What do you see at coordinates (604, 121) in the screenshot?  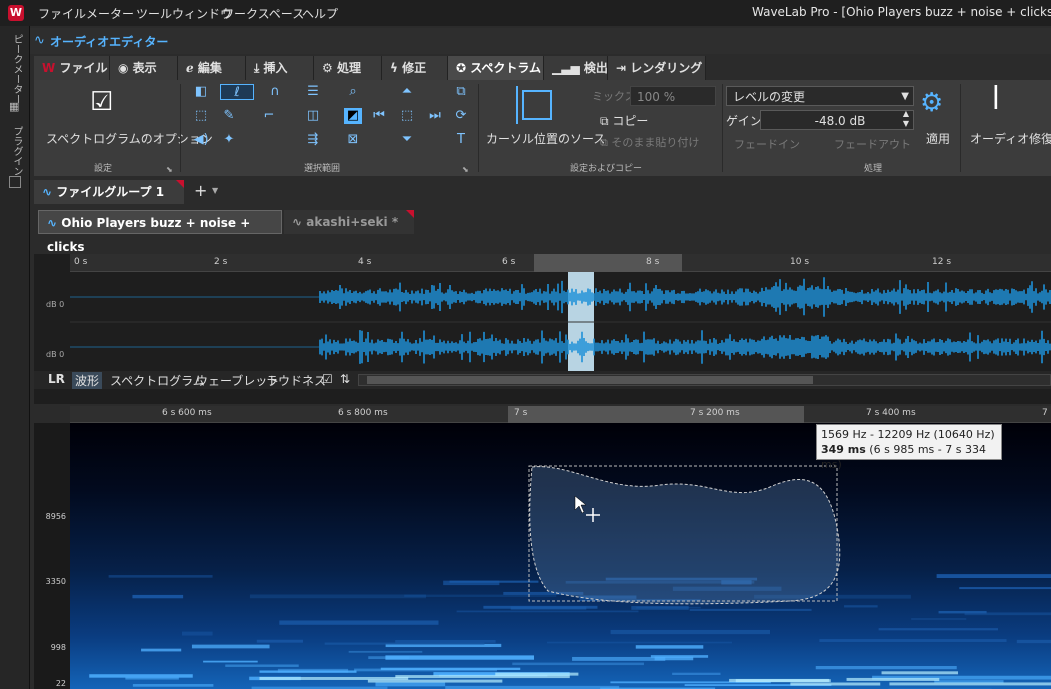 I see `copy-icon: ⧉` at bounding box center [604, 121].